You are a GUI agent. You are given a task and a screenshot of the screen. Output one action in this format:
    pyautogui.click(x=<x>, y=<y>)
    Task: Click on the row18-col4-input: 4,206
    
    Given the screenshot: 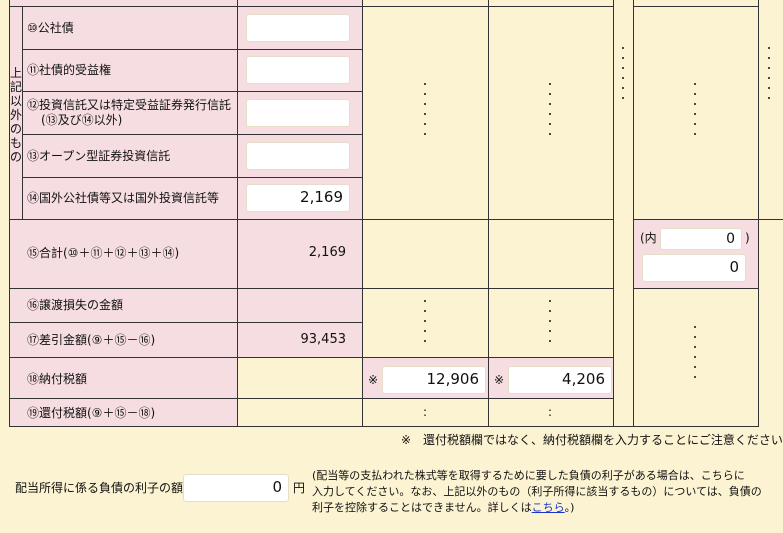 What is the action you would take?
    pyautogui.click(x=560, y=380)
    